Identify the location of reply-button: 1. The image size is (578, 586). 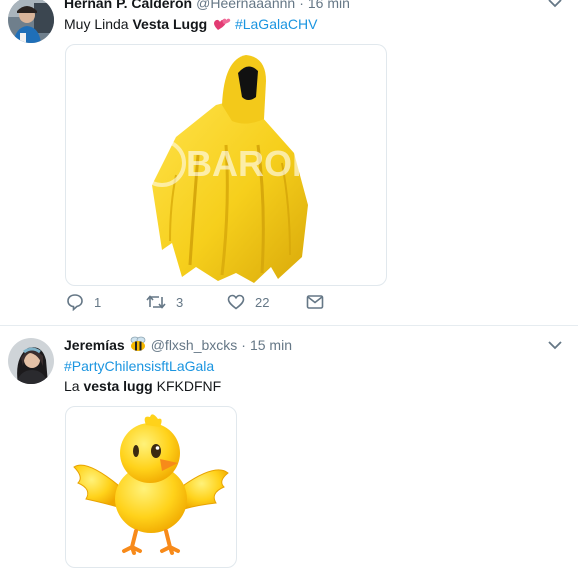
(83, 302).